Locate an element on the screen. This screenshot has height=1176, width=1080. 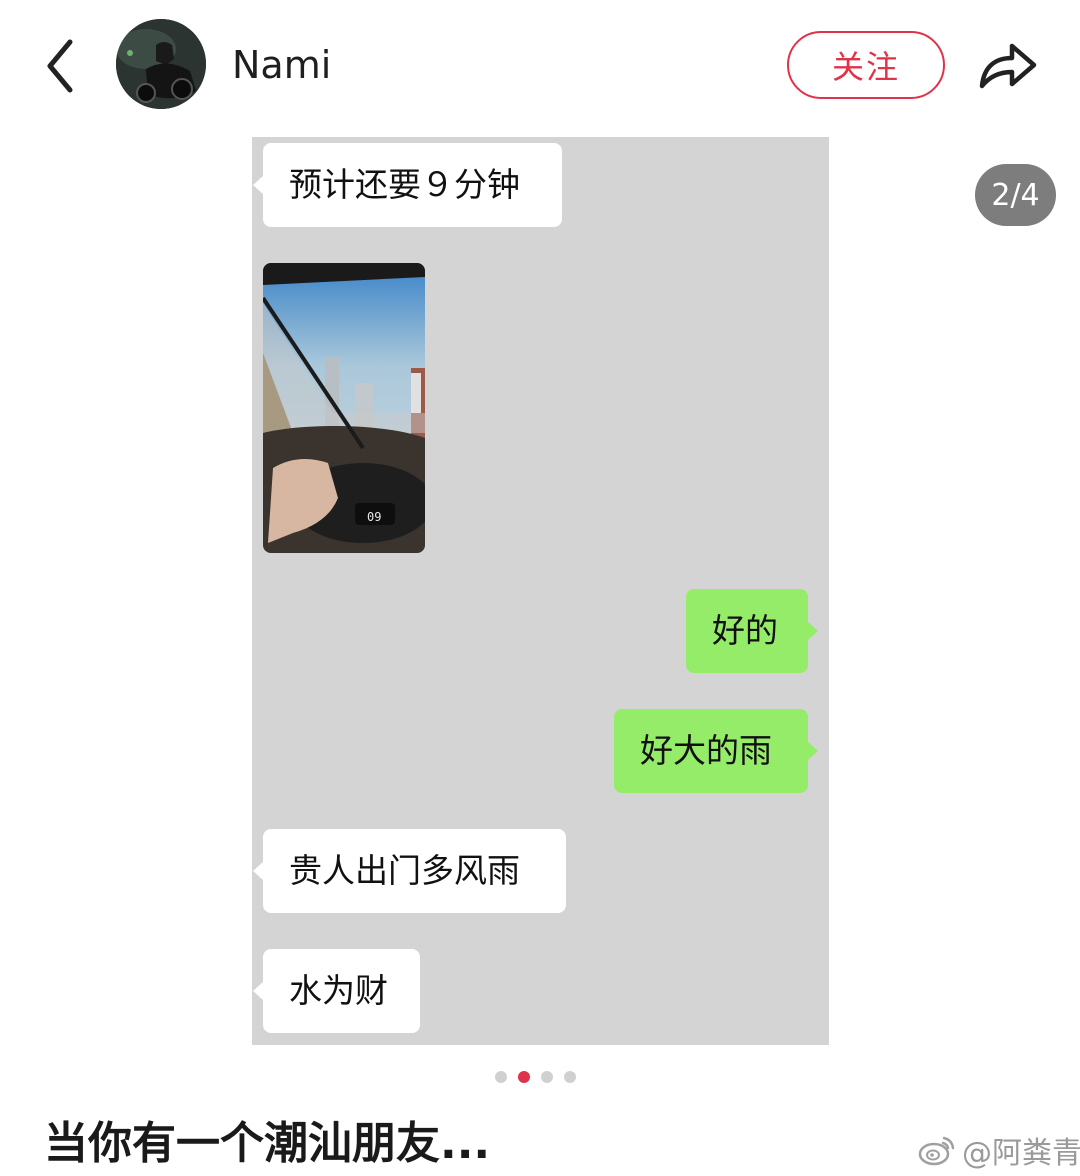
chat-message-incoming: 贵人出门多风雨 is located at coordinates (409, 871).